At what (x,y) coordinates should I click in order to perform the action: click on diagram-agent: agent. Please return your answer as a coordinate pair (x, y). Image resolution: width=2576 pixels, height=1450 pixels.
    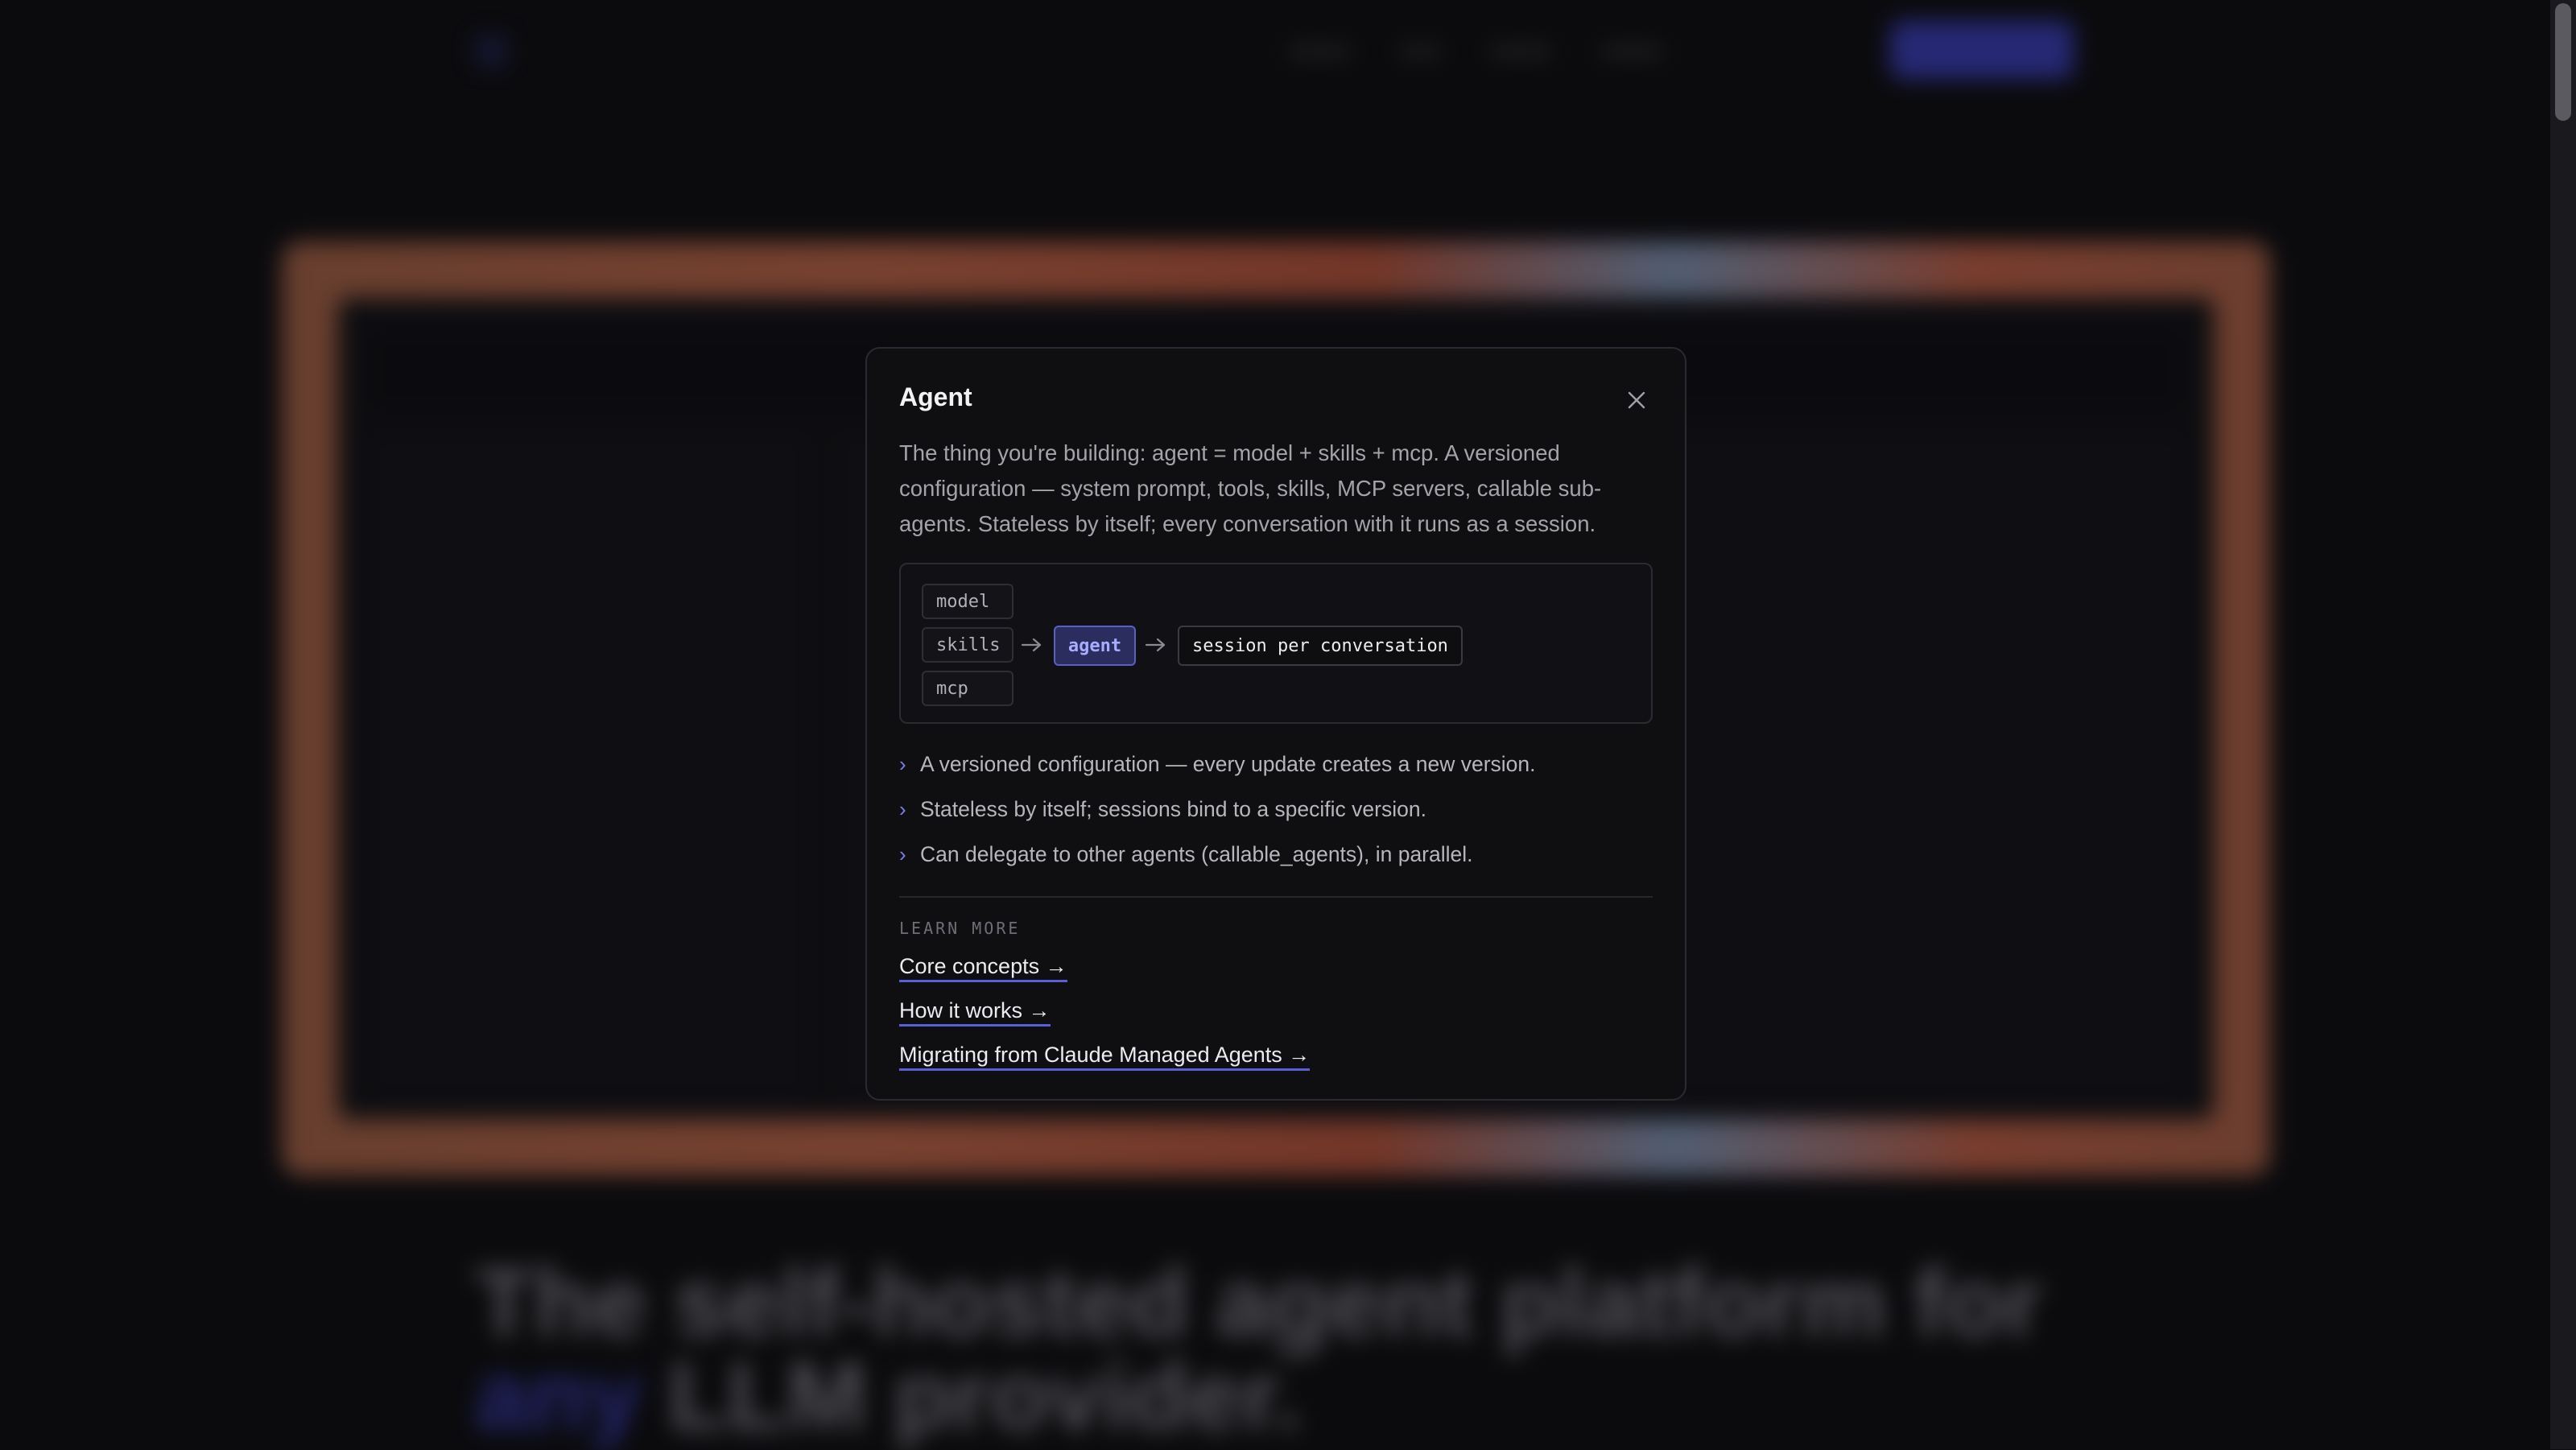
    Looking at the image, I should click on (1095, 646).